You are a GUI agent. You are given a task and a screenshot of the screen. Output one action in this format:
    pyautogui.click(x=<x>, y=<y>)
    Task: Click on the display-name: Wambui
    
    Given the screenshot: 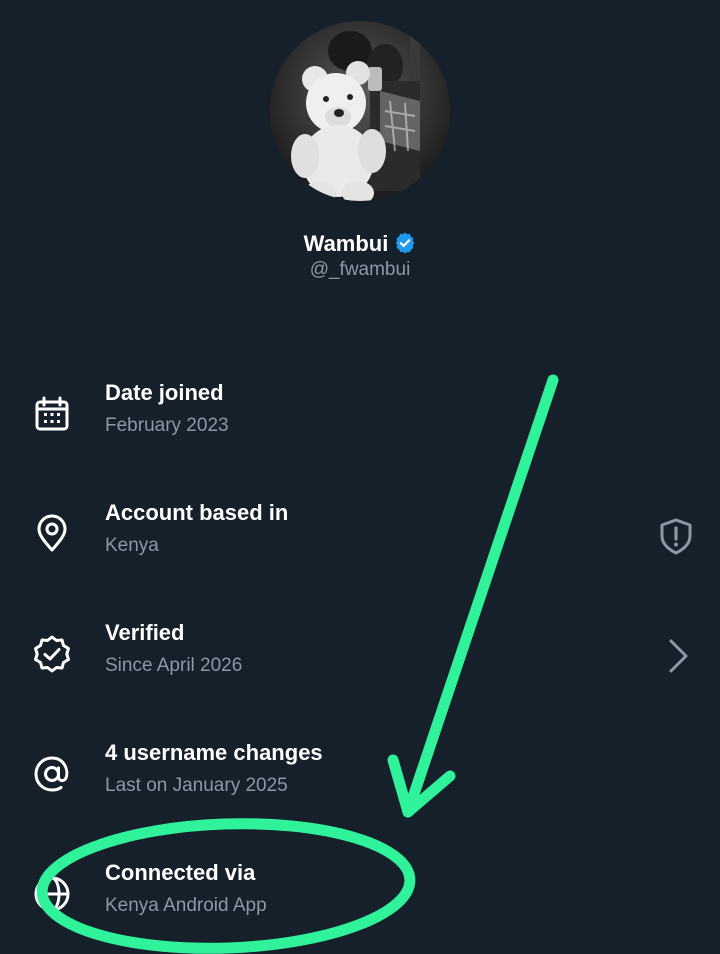 What is the action you would take?
    pyautogui.click(x=346, y=244)
    